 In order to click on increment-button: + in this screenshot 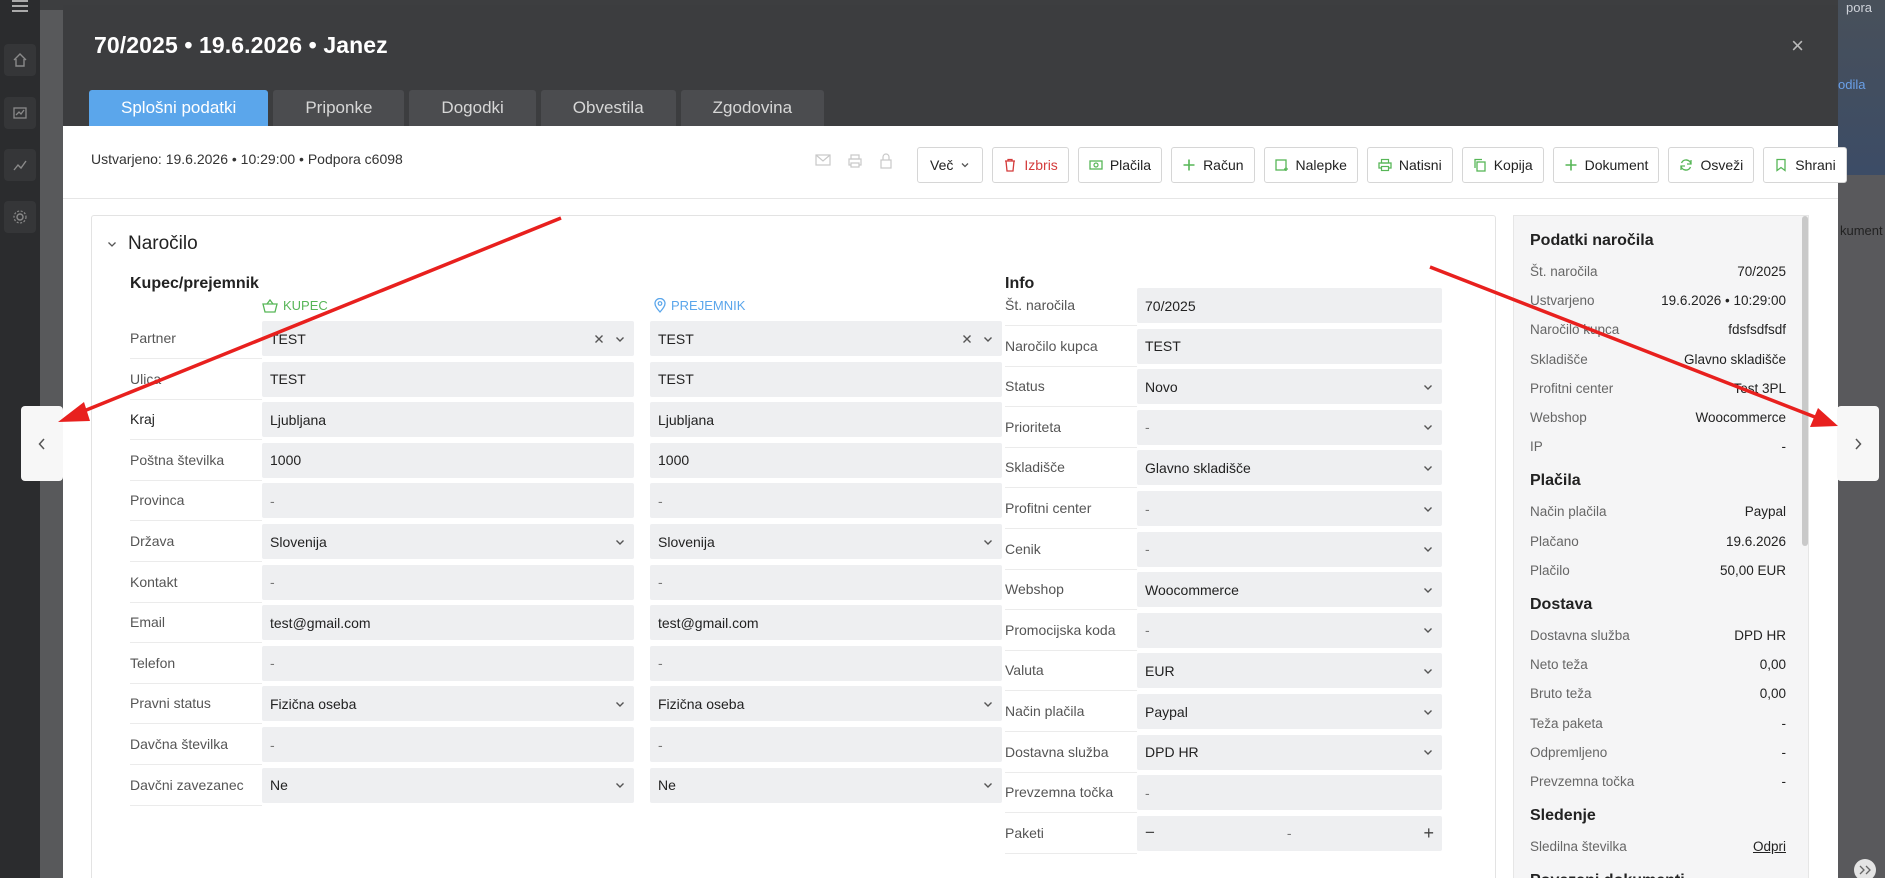, I will do `click(1428, 833)`.